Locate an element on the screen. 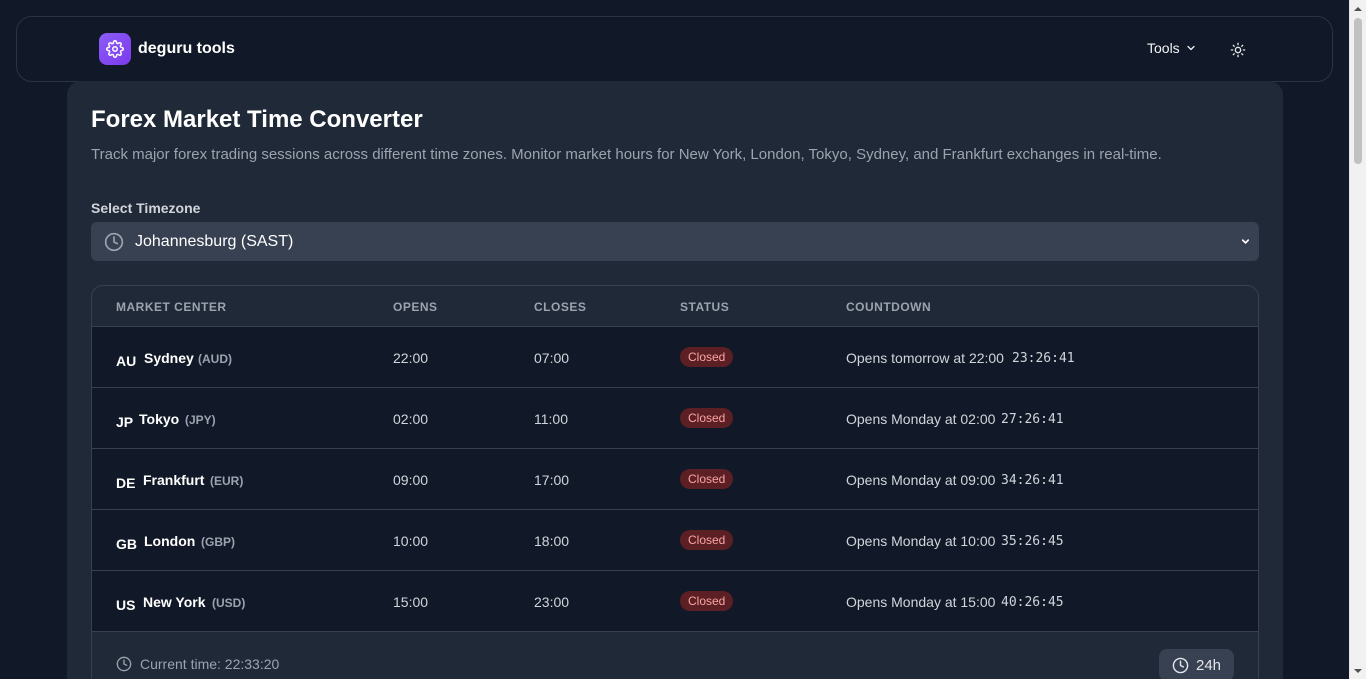  time-format-toggle-button: 24h is located at coordinates (1196, 664).